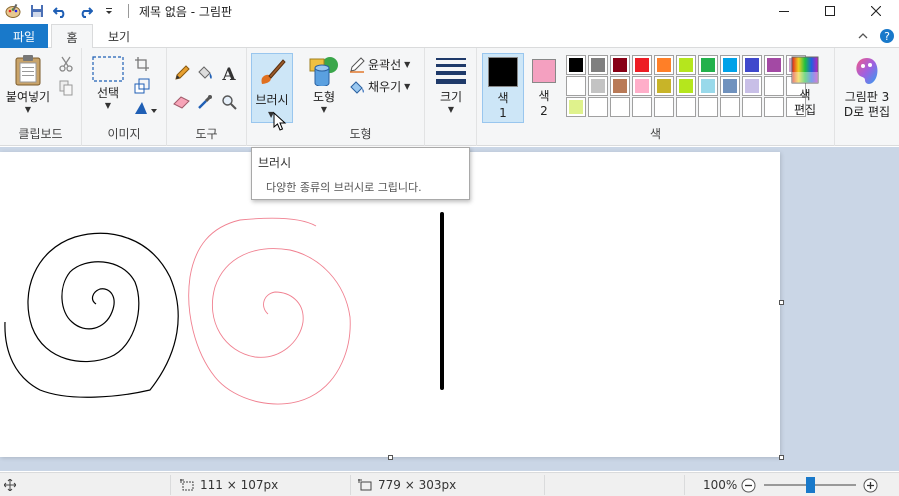 Image resolution: width=899 pixels, height=496 pixels. Describe the element at coordinates (379, 64) in the screenshot. I see `outline-button: 윤곽선 ▼` at that location.